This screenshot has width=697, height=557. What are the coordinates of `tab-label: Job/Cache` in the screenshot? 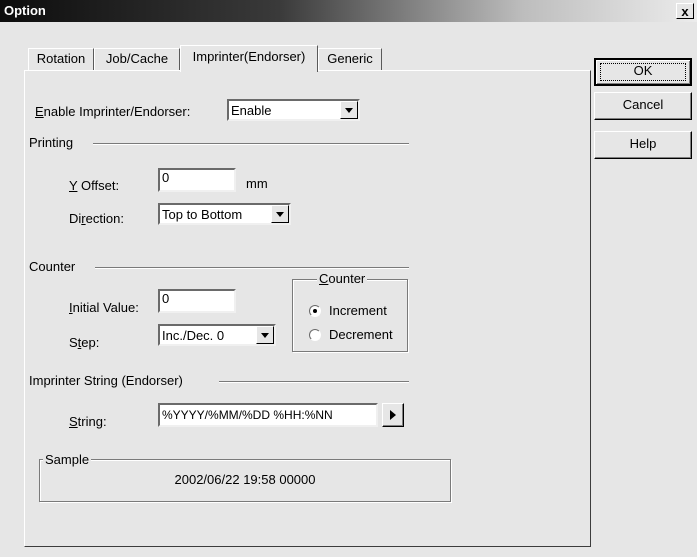 It's located at (137, 58).